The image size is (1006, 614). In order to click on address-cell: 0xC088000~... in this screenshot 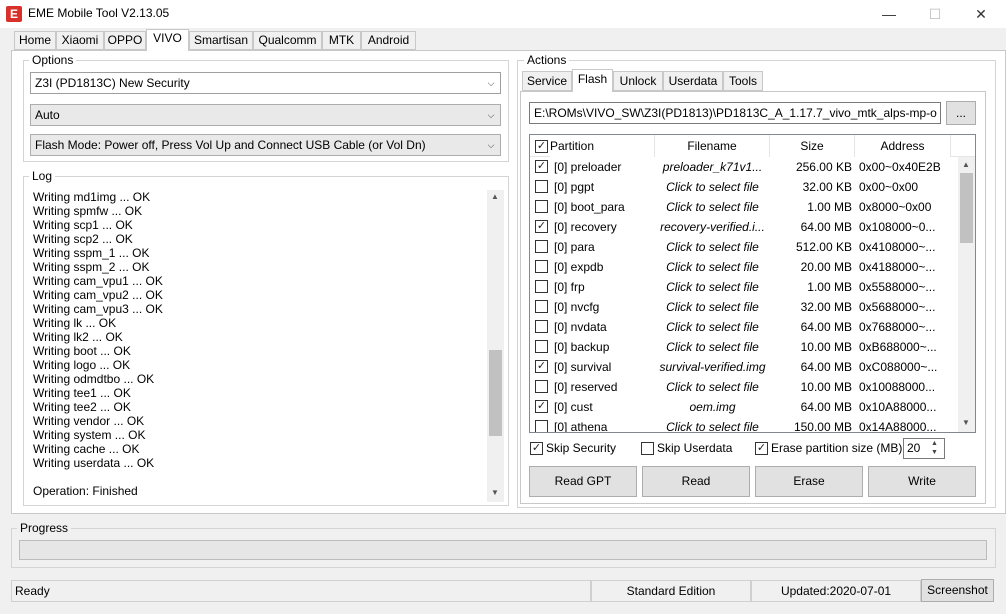, I will do `click(898, 367)`.